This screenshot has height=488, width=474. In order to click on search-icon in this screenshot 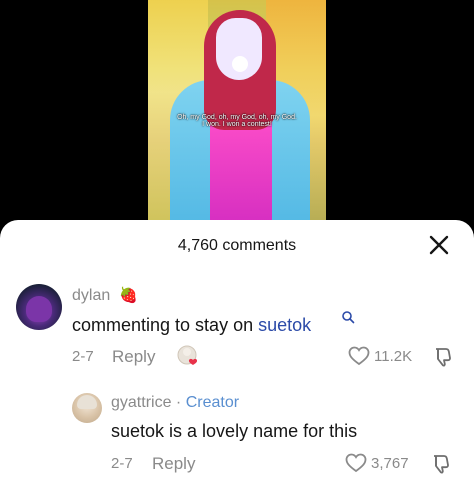, I will do `click(348, 317)`.